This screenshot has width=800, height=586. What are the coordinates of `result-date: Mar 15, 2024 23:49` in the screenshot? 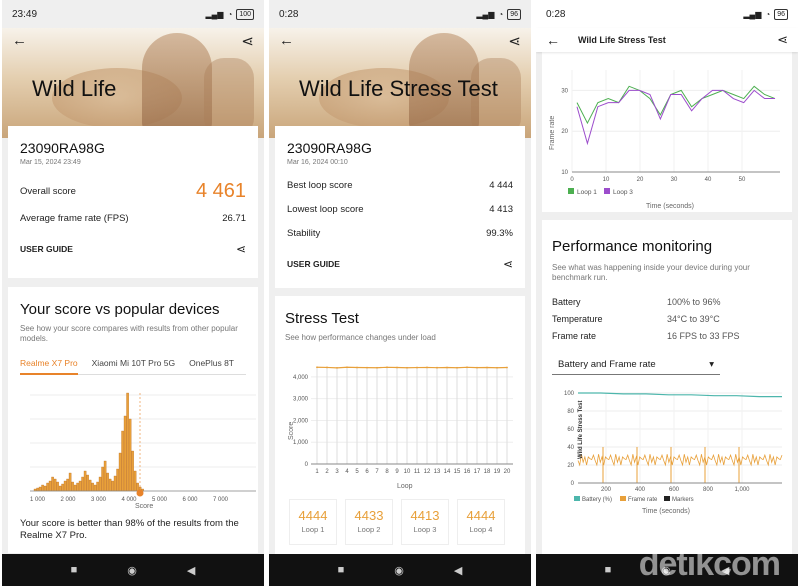 It's located at (50, 162).